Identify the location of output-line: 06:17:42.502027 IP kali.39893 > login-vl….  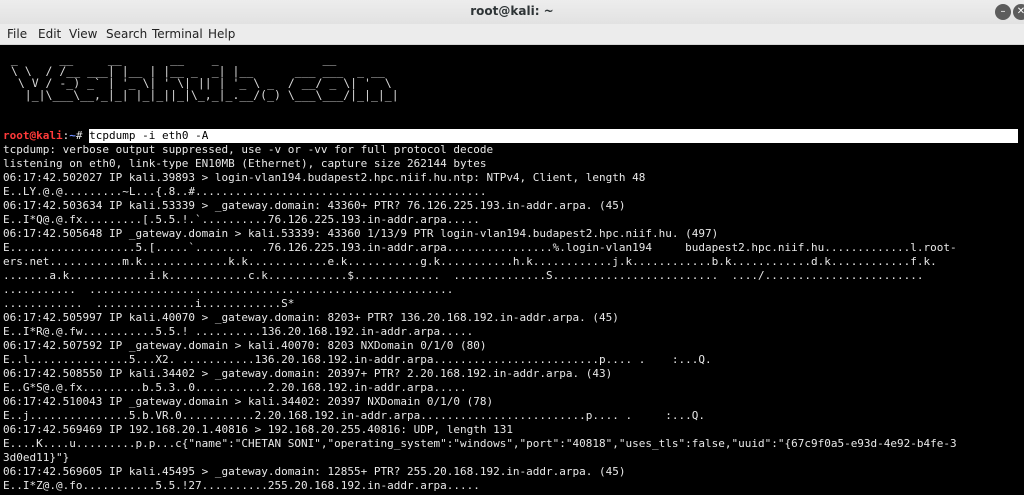
(324, 177).